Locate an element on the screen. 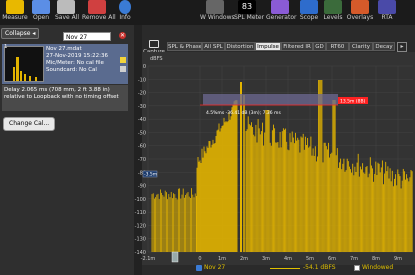 The width and height of the screenshot is (415, 275). y-tick-label: -10 is located at coordinates (142, 80).